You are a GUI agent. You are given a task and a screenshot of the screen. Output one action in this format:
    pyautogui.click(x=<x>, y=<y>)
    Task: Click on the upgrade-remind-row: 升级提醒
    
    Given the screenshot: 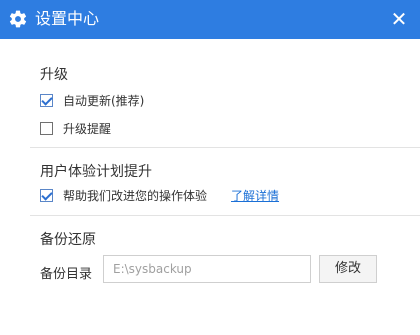 What is the action you would take?
    pyautogui.click(x=75, y=128)
    